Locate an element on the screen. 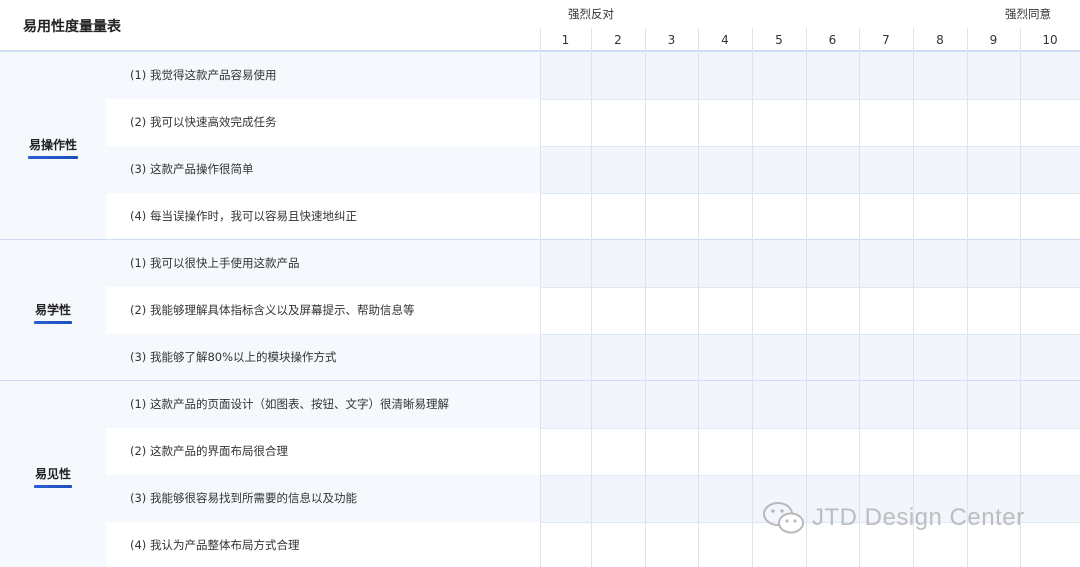 The image size is (1080, 567). scale-column-header: 1 is located at coordinates (565, 40).